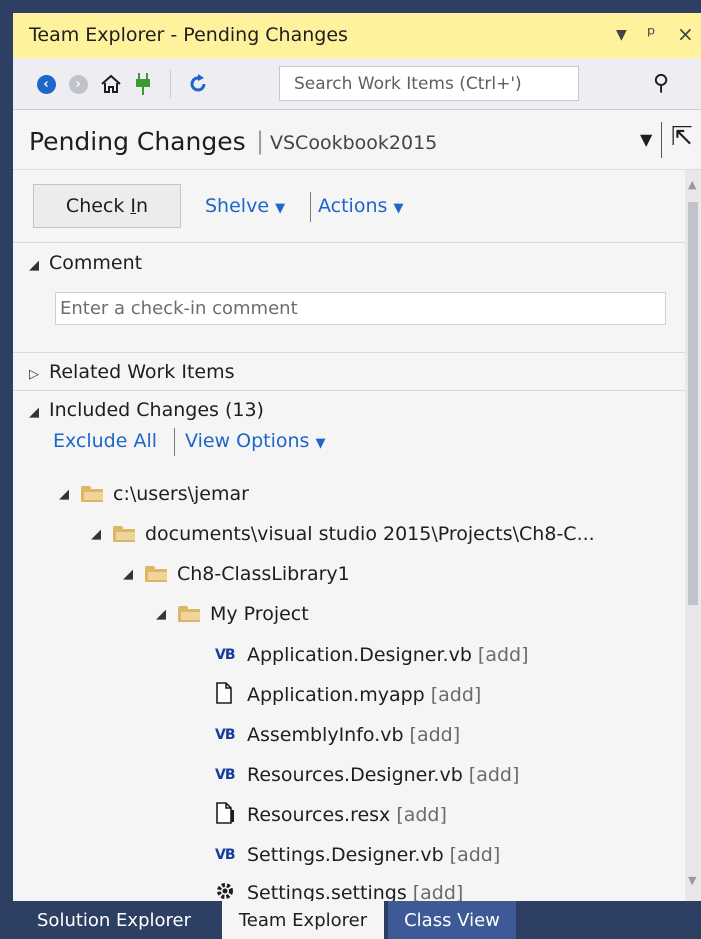 The height and width of the screenshot is (939, 701). Describe the element at coordinates (231, 695) in the screenshot. I see `document-icon` at that location.